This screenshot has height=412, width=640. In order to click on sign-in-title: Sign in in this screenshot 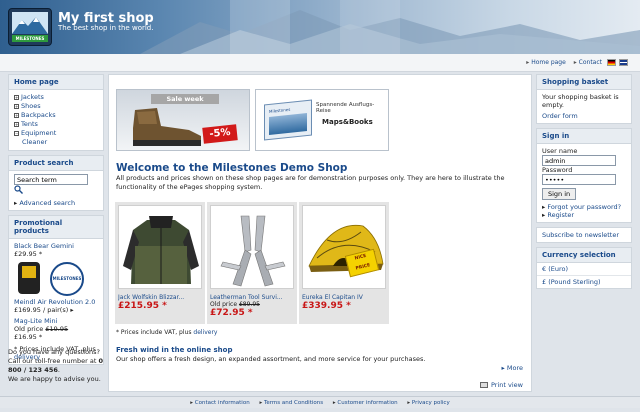, I will do `click(584, 136)`.